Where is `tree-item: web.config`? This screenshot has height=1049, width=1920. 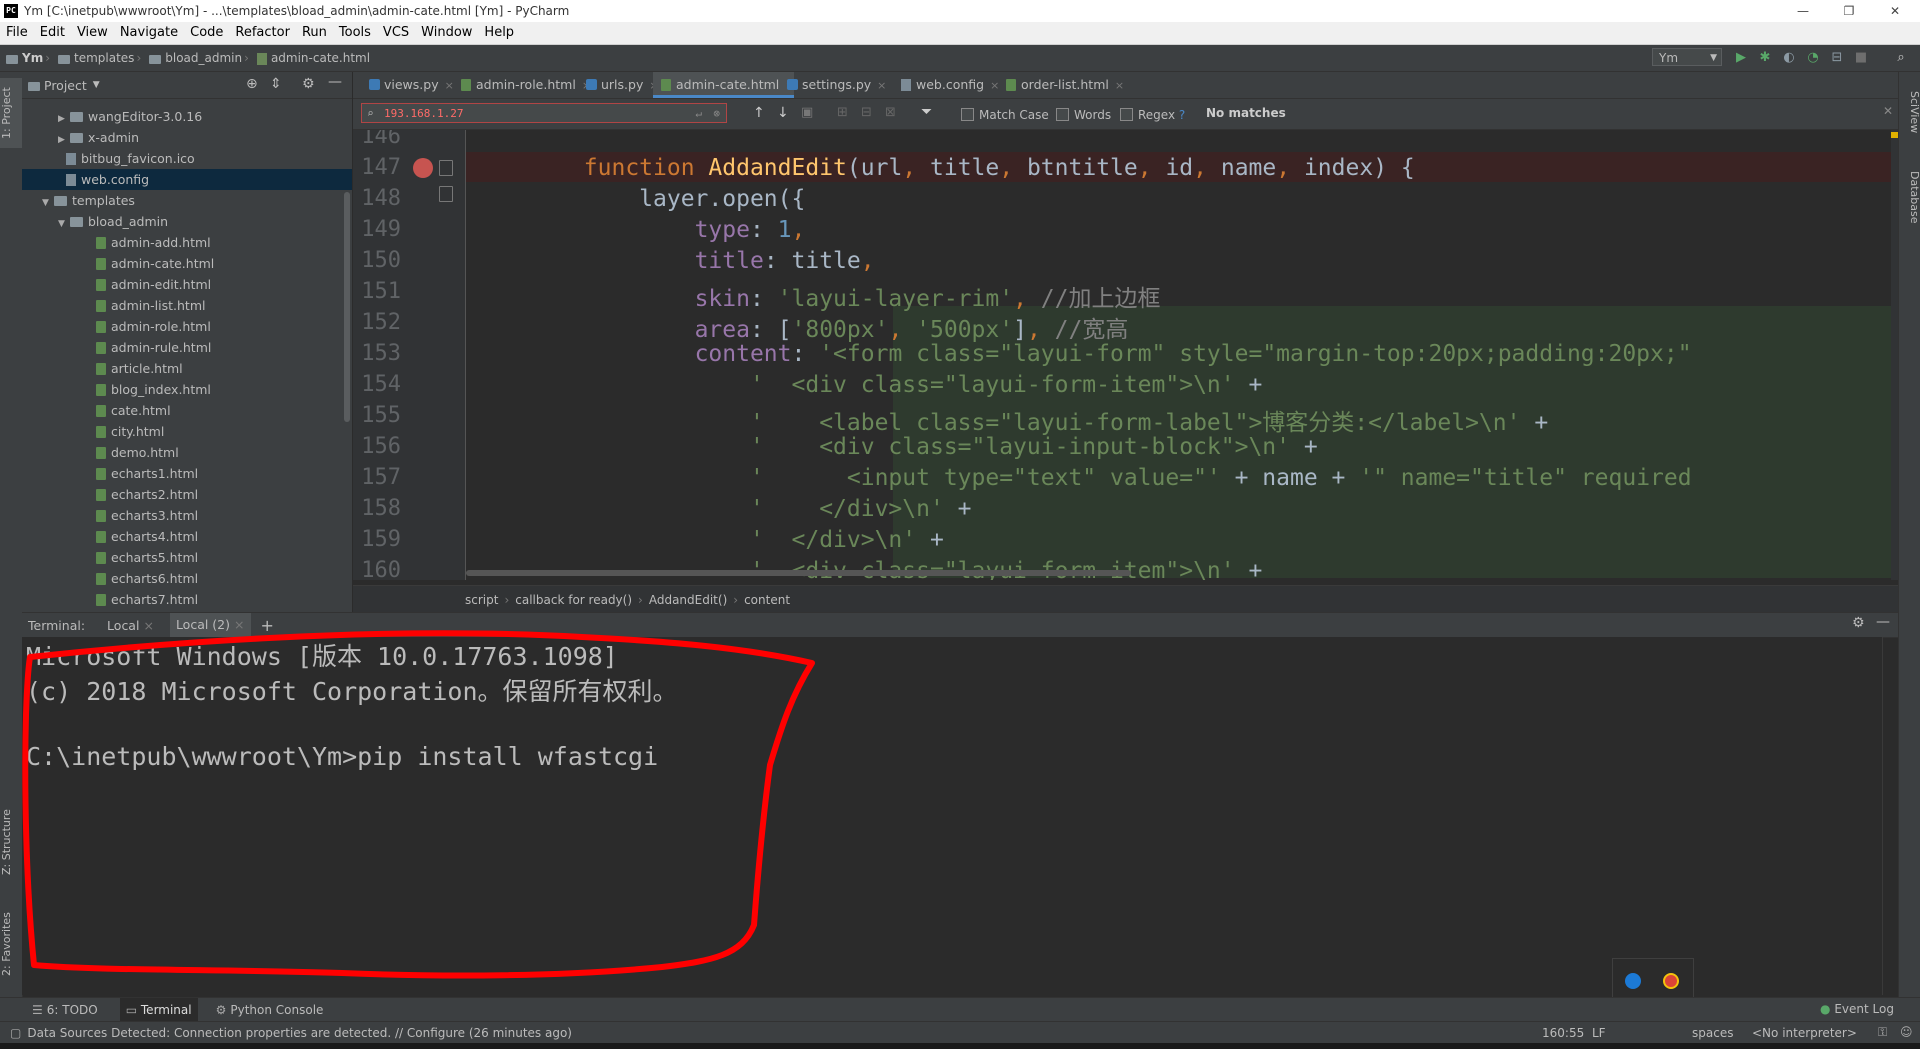
tree-item: web.config is located at coordinates (187, 179).